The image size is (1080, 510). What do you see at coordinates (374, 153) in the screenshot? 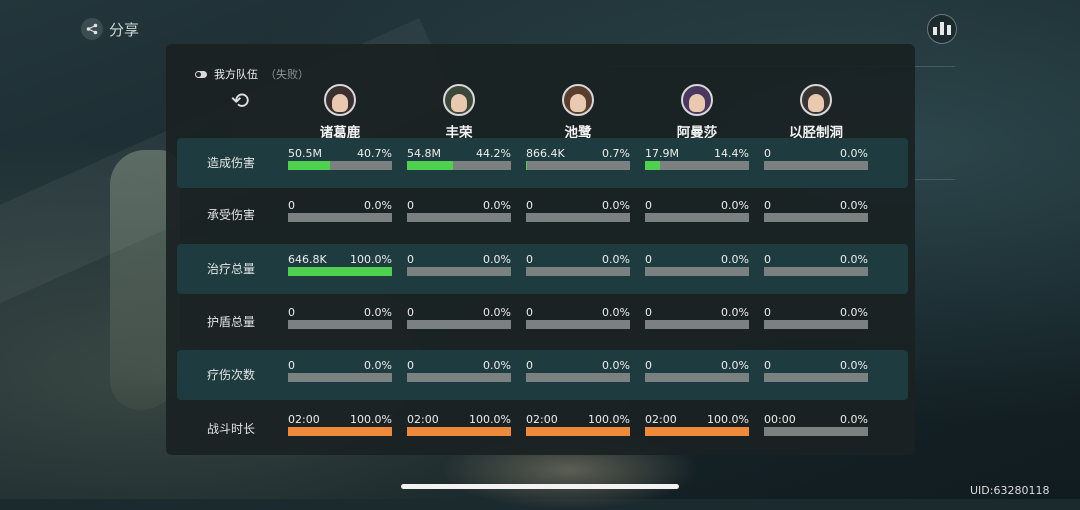
I see `stat-percent: 40.7%` at bounding box center [374, 153].